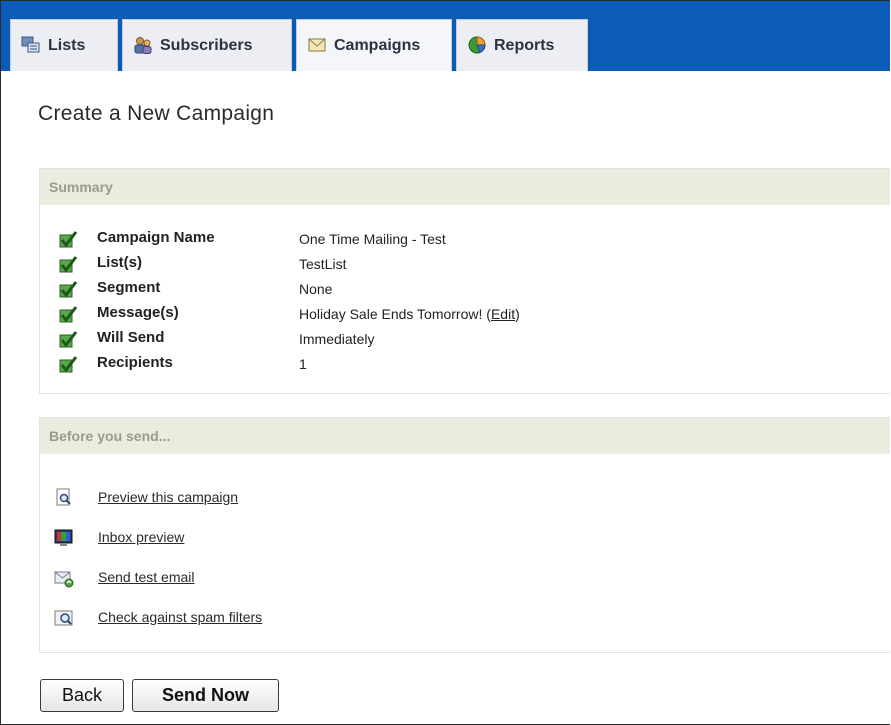  Describe the element at coordinates (465, 578) in the screenshot. I see `action-send-test-email: Send test email` at that location.